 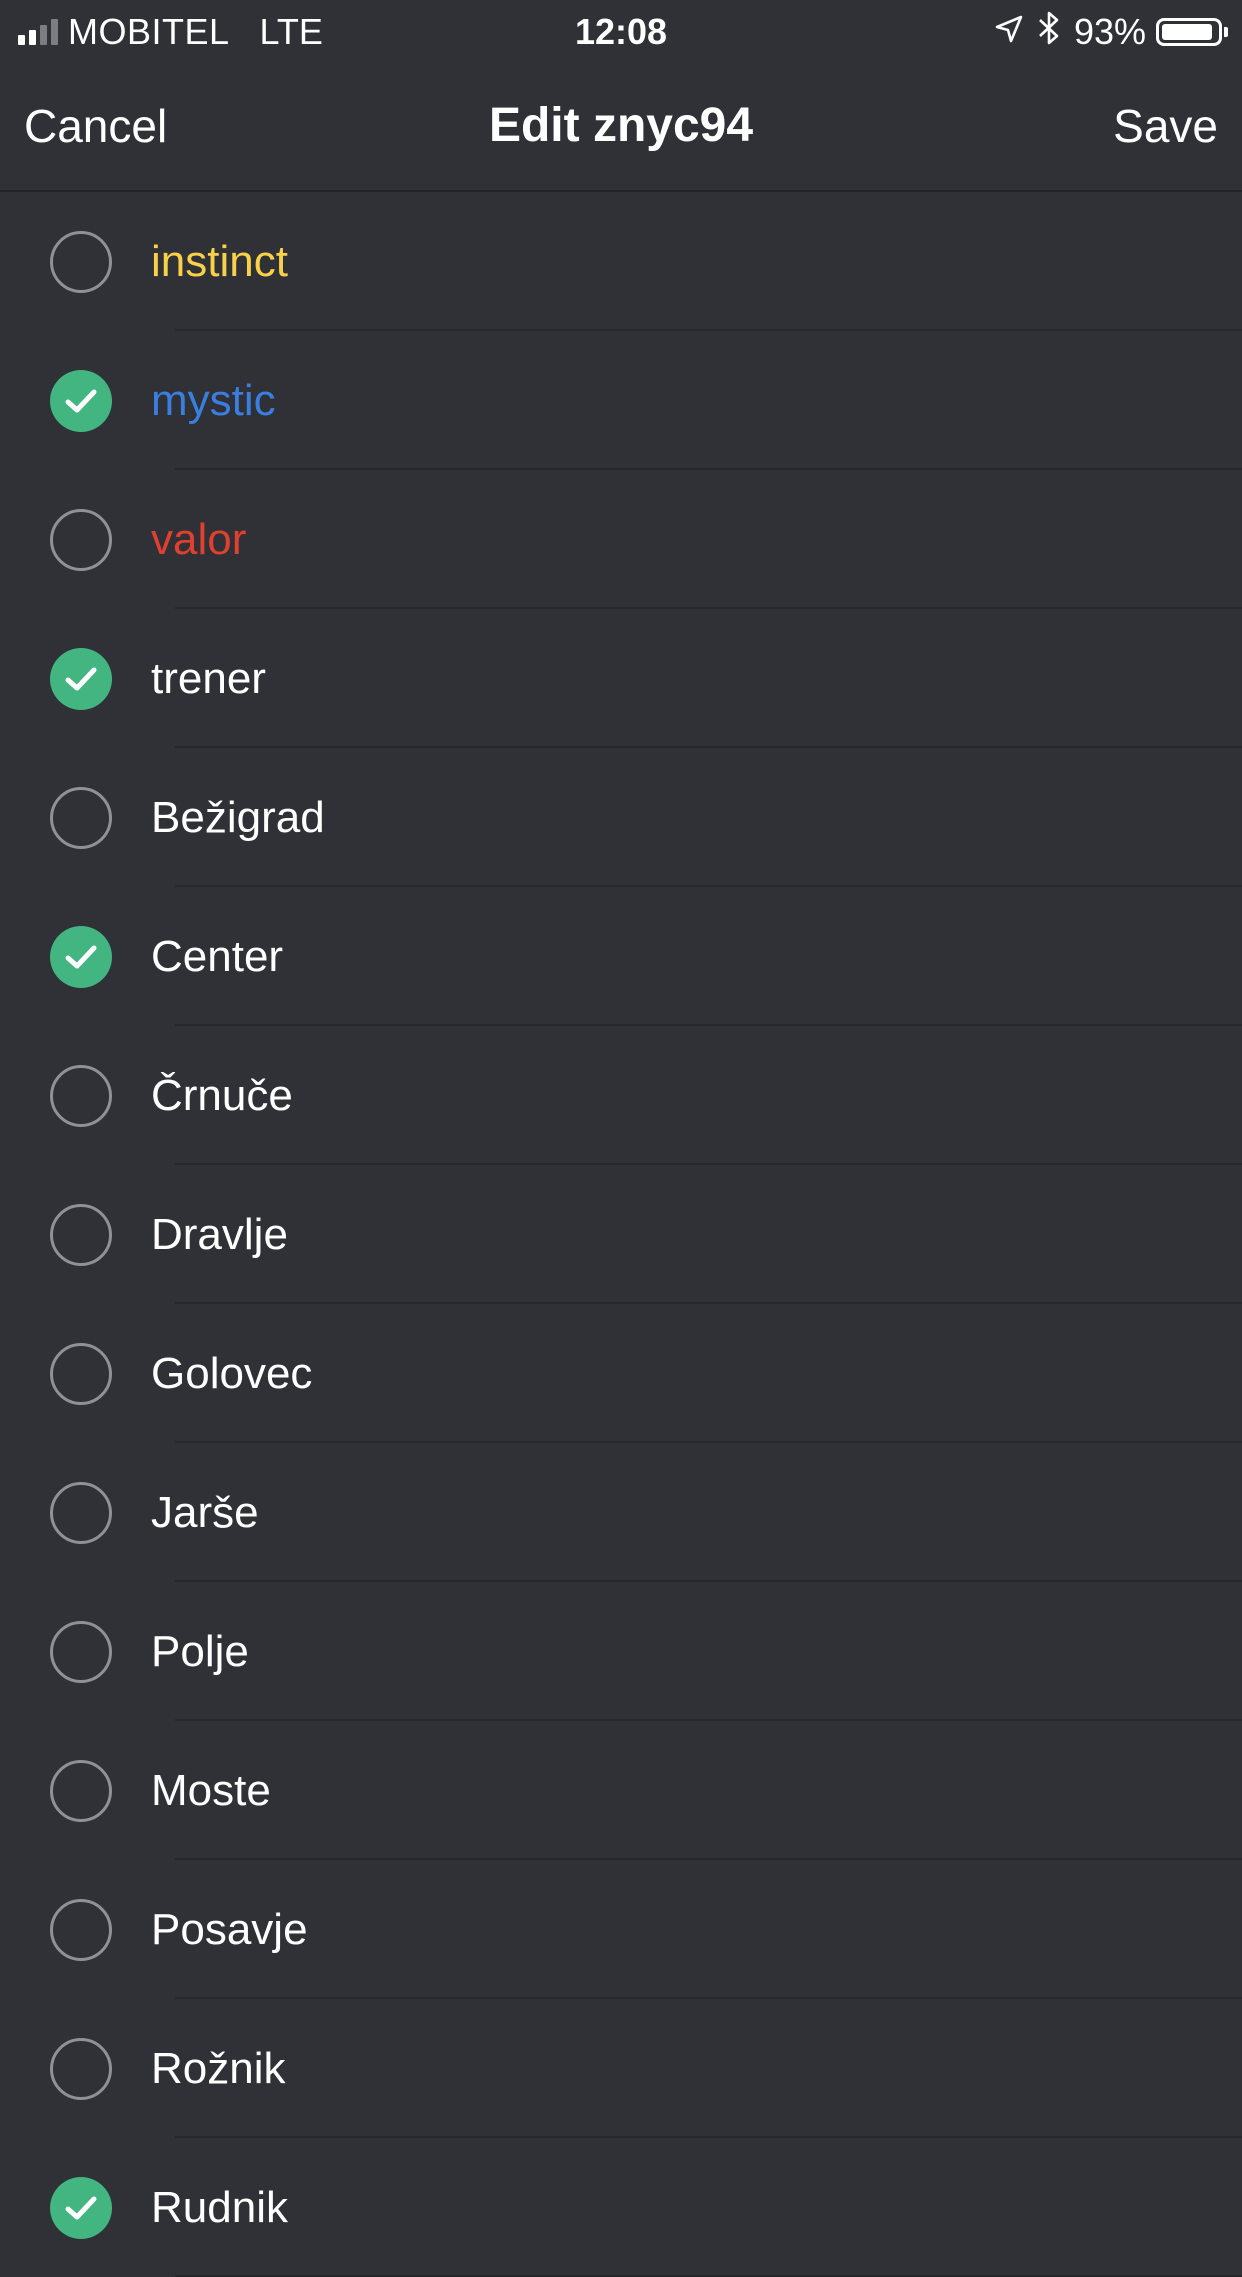 What do you see at coordinates (621, 956) in the screenshot?
I see `role-row: Center` at bounding box center [621, 956].